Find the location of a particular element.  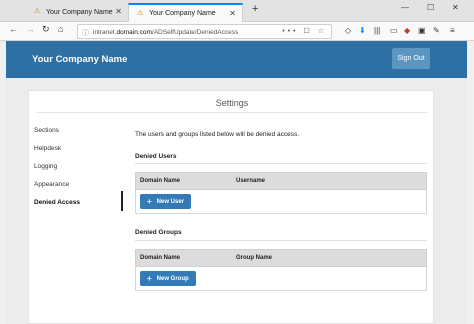

denied-users-table-body: + New User is located at coordinates (281, 202).